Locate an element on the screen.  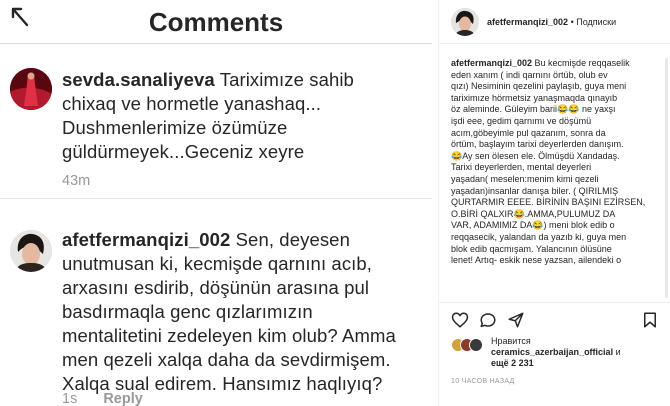
page-title: Comments is located at coordinates (216, 22).